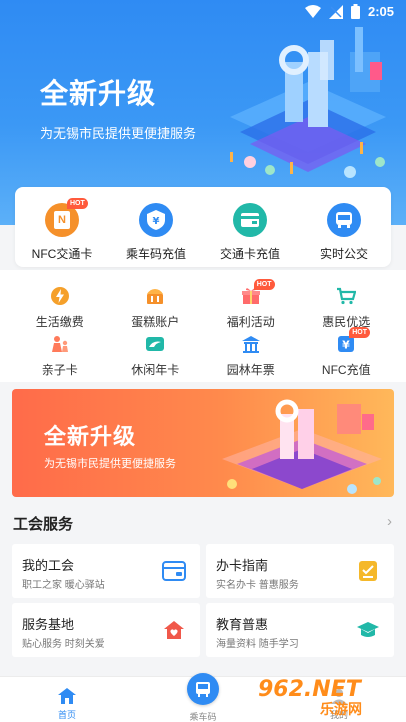  What do you see at coordinates (335, 11) in the screenshot?
I see `signal-icon` at bounding box center [335, 11].